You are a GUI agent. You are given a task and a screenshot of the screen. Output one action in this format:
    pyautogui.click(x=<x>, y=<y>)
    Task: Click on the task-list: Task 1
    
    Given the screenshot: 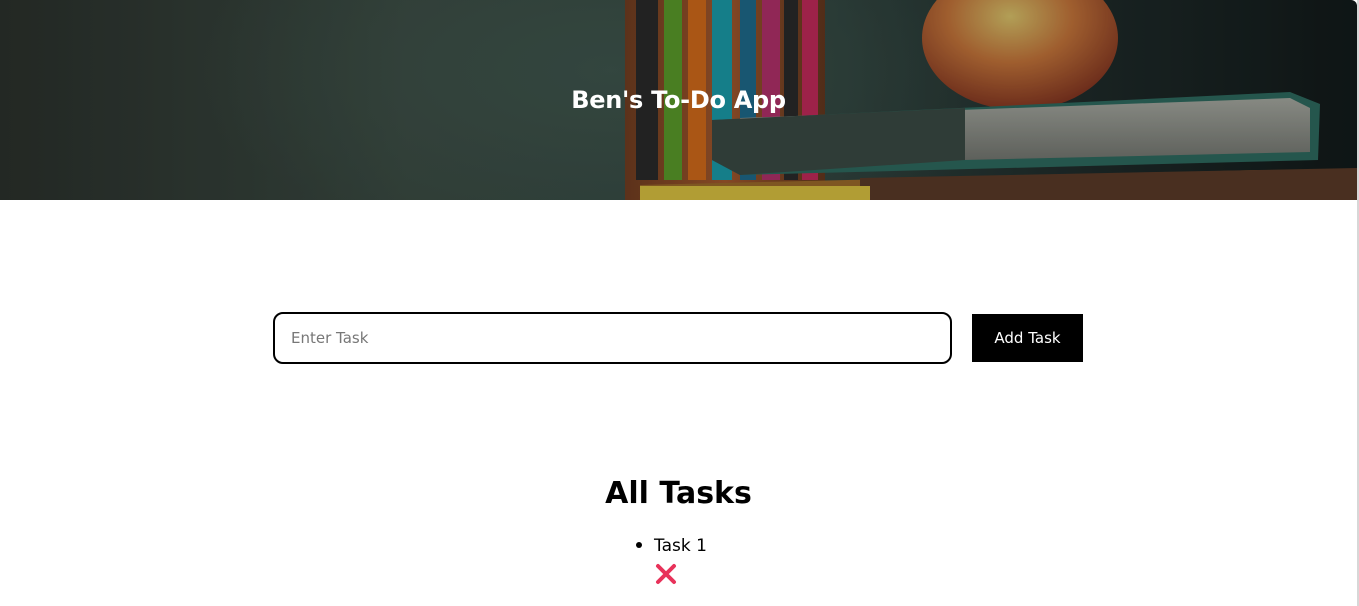 What is the action you would take?
    pyautogui.click(x=671, y=560)
    